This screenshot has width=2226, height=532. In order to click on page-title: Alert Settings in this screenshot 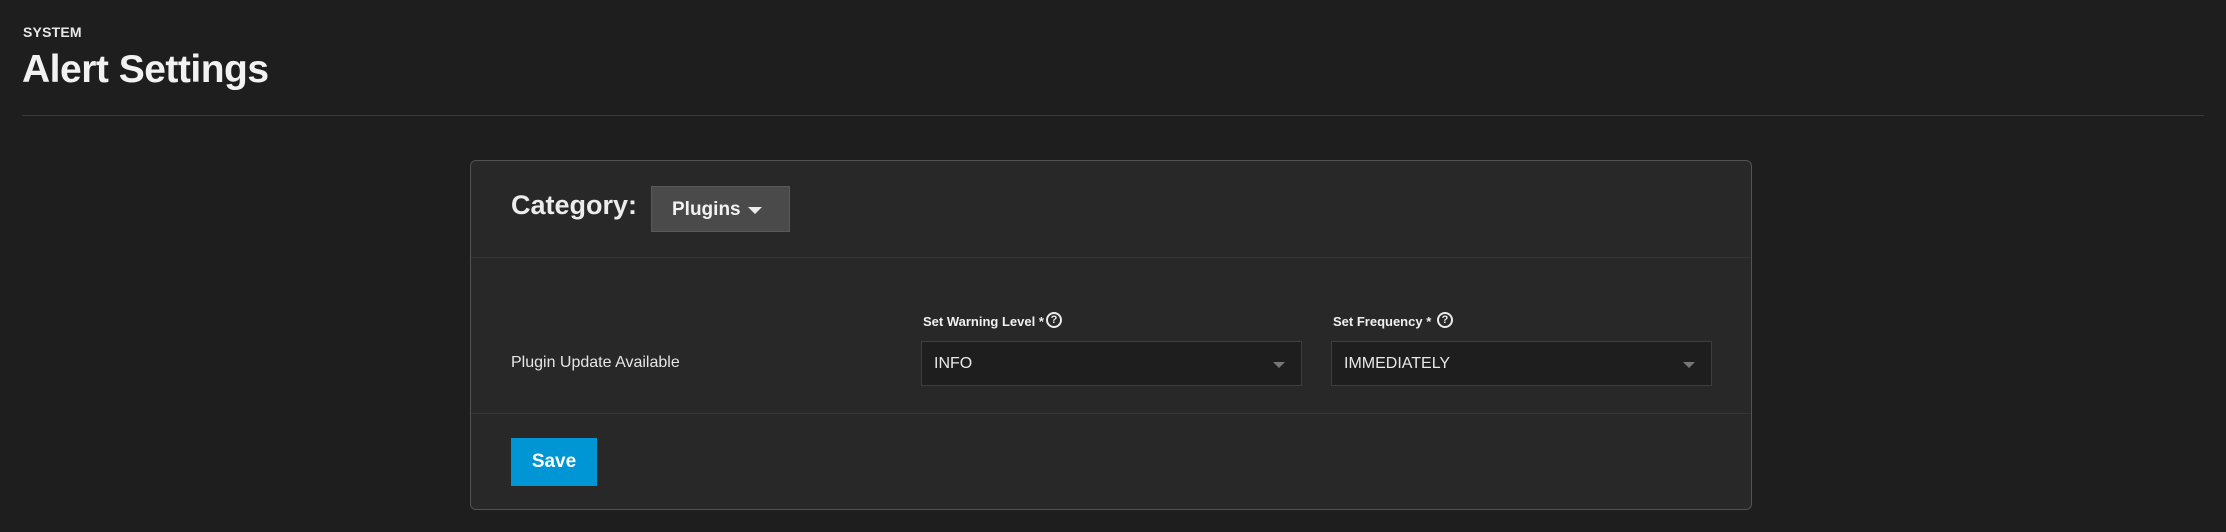, I will do `click(145, 69)`.